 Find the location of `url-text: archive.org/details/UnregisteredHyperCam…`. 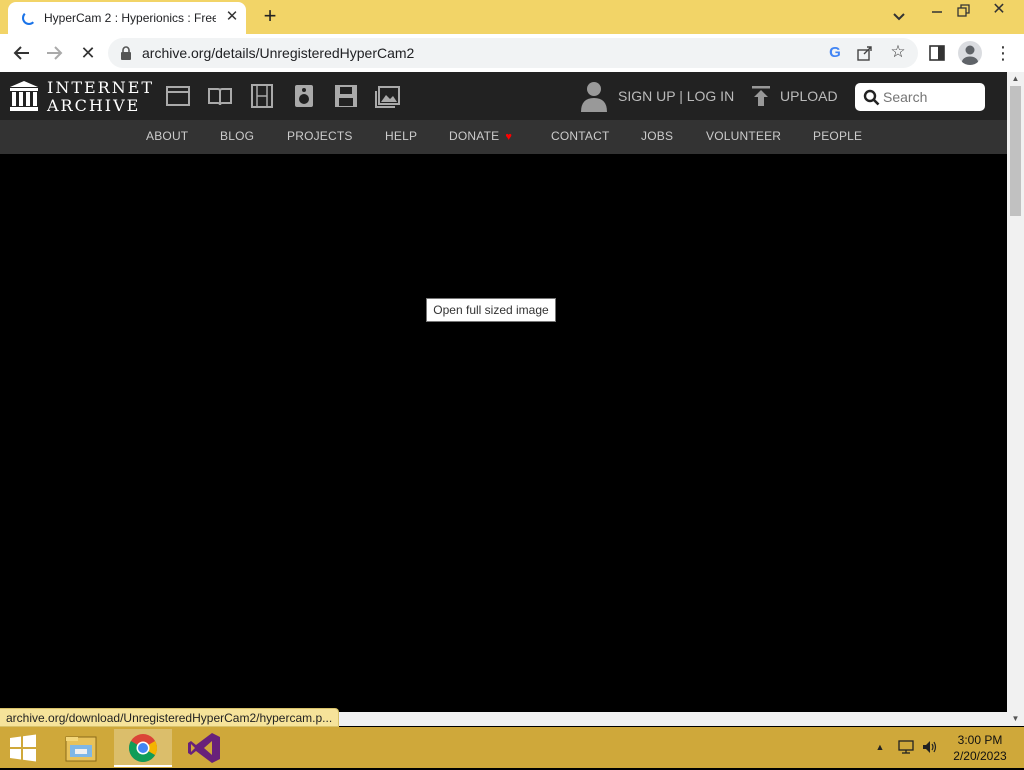

url-text: archive.org/details/UnregisteredHyperCam… is located at coordinates (278, 53).